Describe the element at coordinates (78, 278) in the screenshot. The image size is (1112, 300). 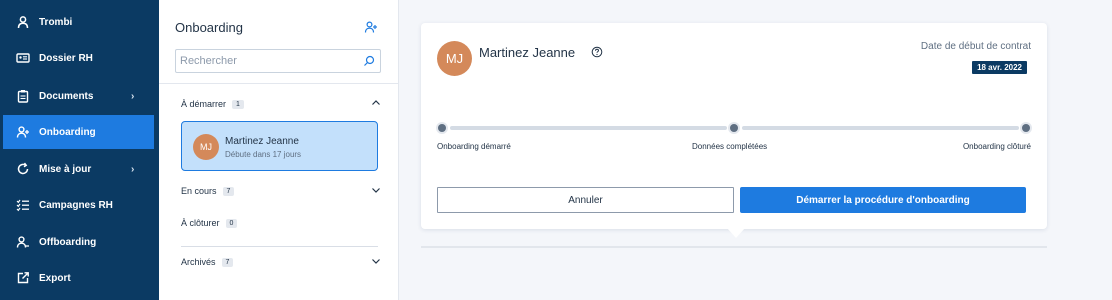
I see `sidebar-item-export: Export` at that location.